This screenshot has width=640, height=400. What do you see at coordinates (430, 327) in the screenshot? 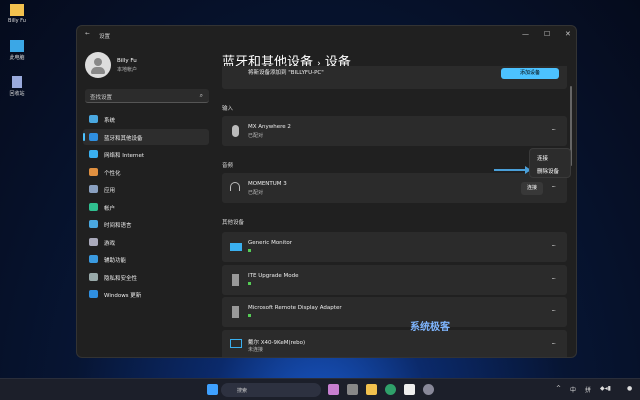
I see `watermark: 系统极客` at bounding box center [430, 327].